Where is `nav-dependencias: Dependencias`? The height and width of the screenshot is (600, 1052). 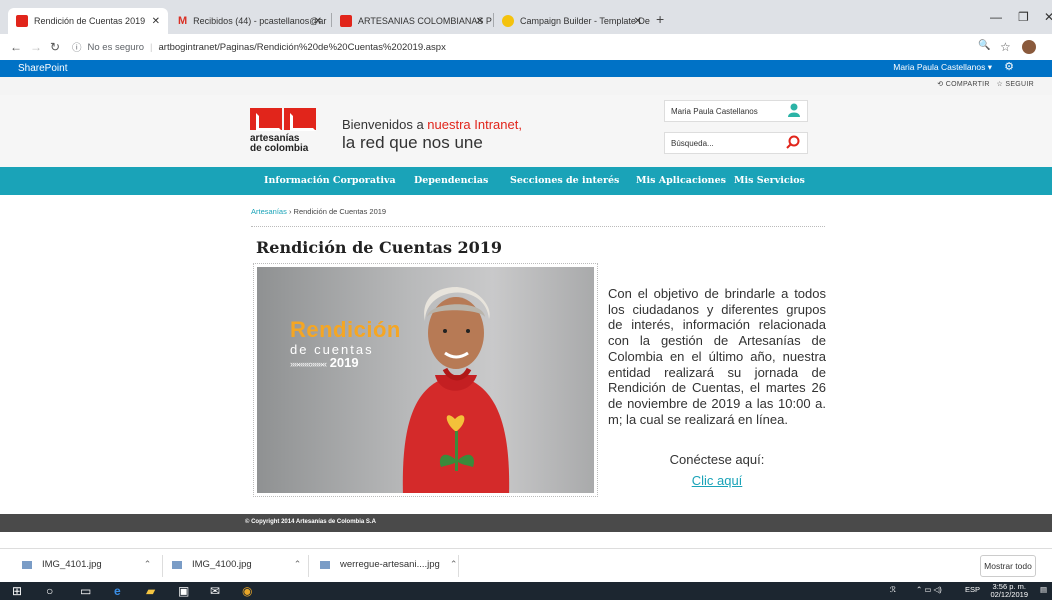 nav-dependencias: Dependencias is located at coordinates (451, 180).